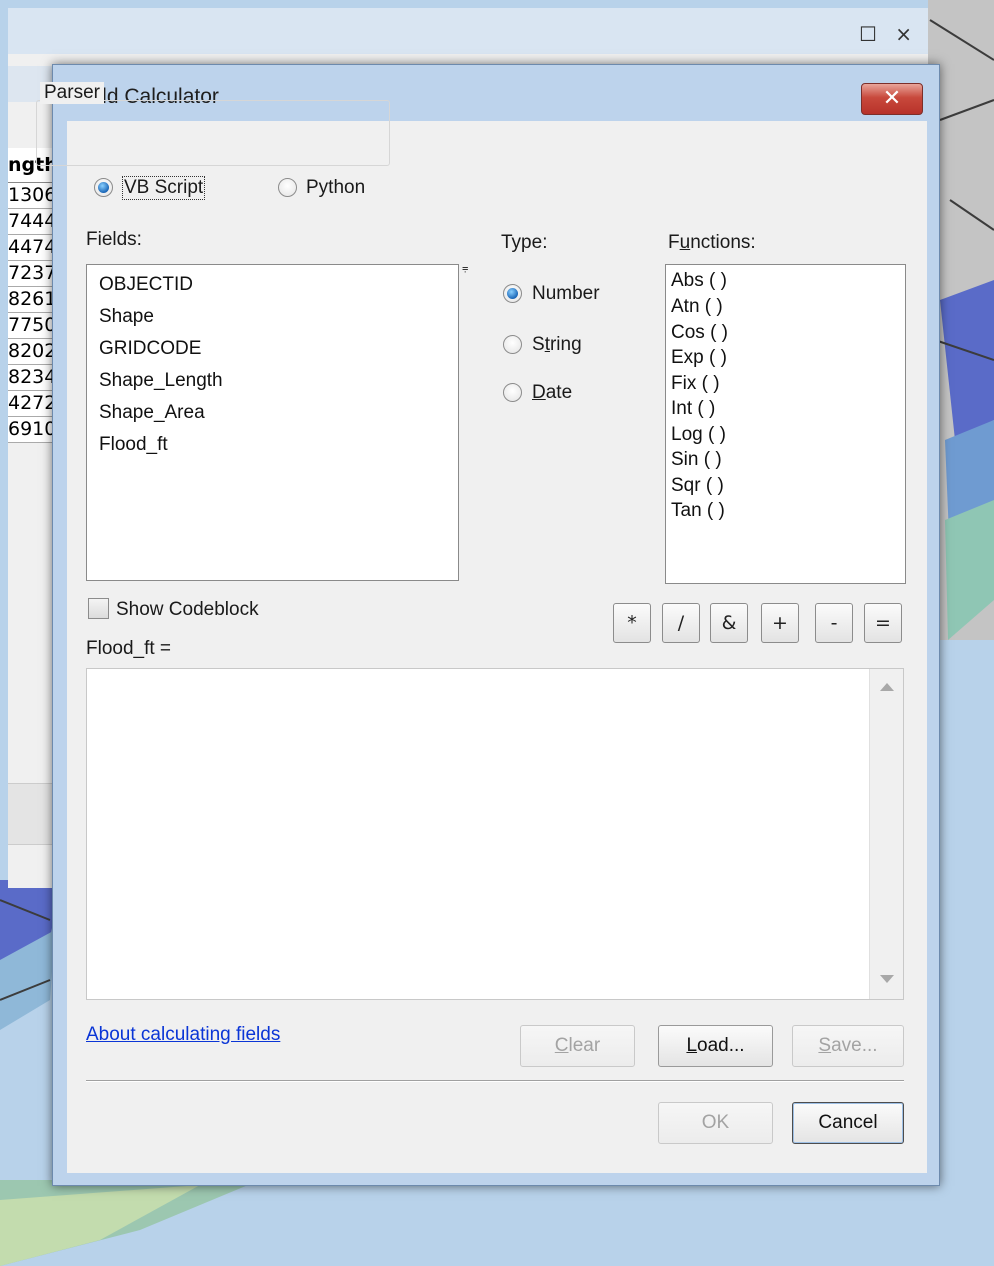  What do you see at coordinates (512, 392) in the screenshot?
I see `type-date-radio` at bounding box center [512, 392].